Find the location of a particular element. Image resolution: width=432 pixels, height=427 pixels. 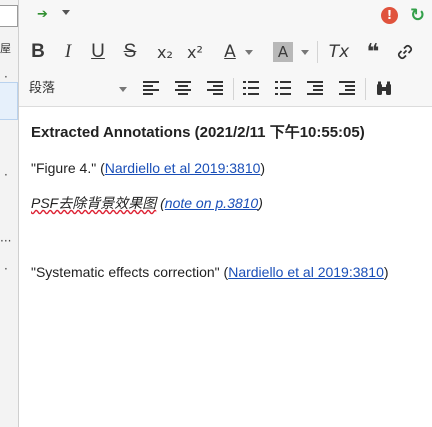

bullet-list-icon is located at coordinates (251, 88).